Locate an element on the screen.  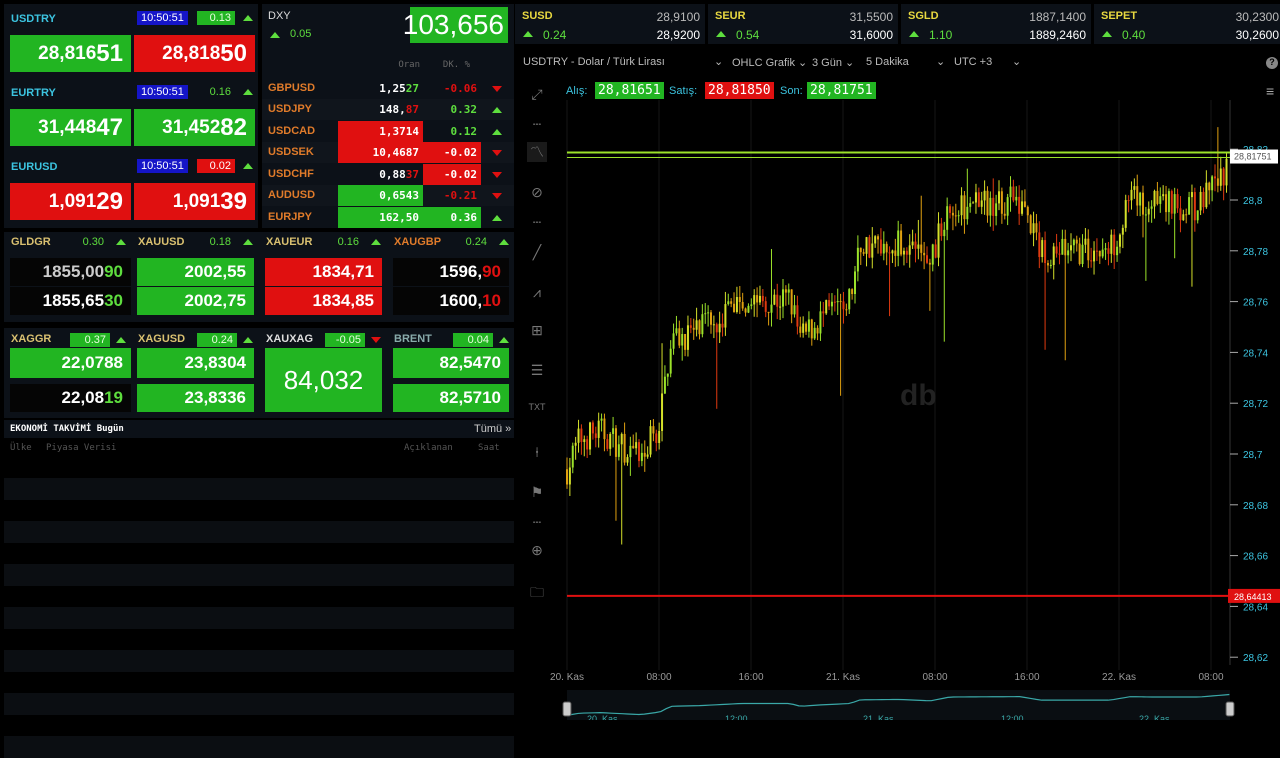
y-tick-label: 28,72 is located at coordinates (1255, 404).